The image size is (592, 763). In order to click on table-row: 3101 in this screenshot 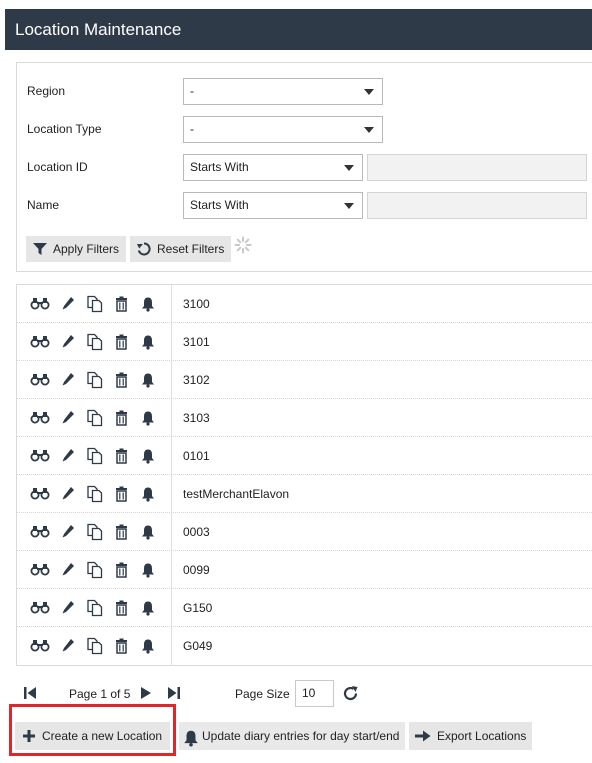, I will do `click(304, 342)`.